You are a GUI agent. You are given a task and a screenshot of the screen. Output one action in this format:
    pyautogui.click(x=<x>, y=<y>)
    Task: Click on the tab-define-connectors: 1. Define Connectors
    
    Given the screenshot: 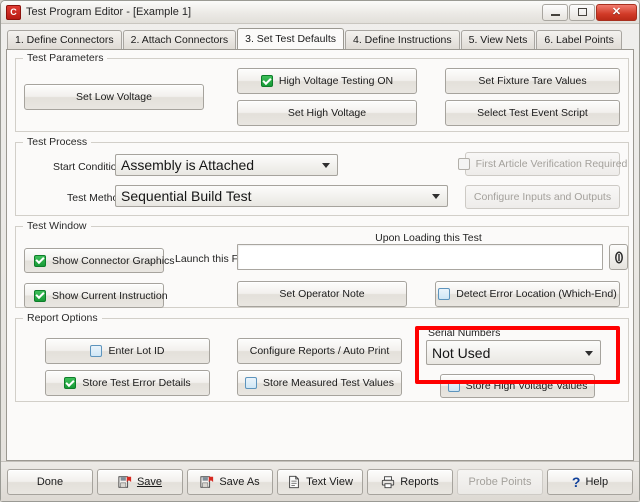 What is the action you would take?
    pyautogui.click(x=64, y=39)
    